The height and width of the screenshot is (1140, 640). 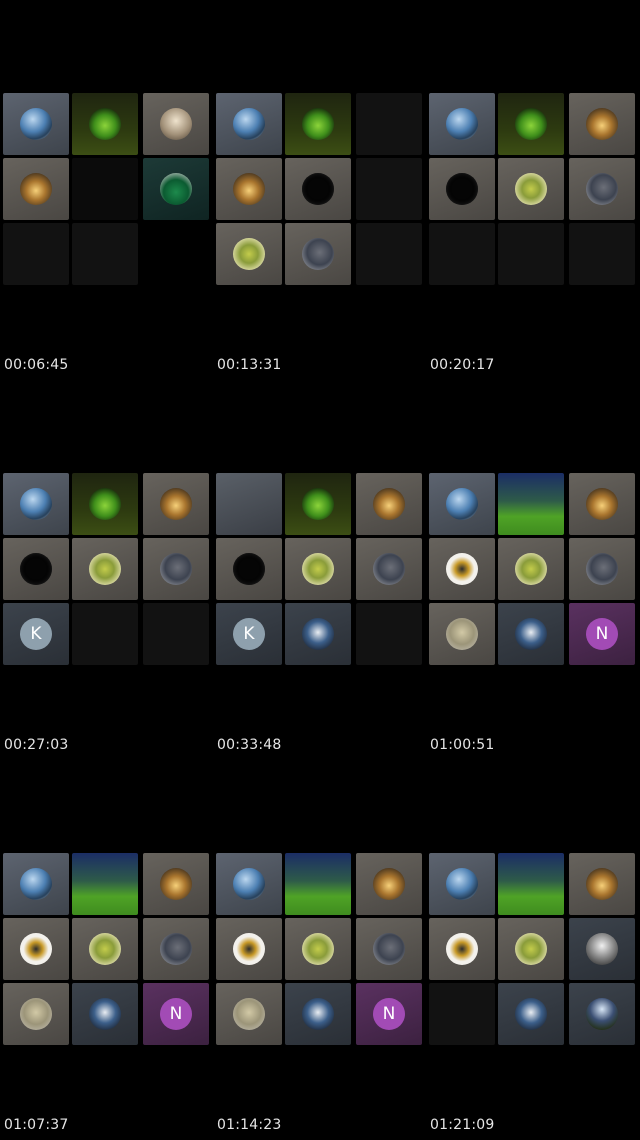 I want to click on timestamp-label: 00:06:45, so click(x=36, y=365).